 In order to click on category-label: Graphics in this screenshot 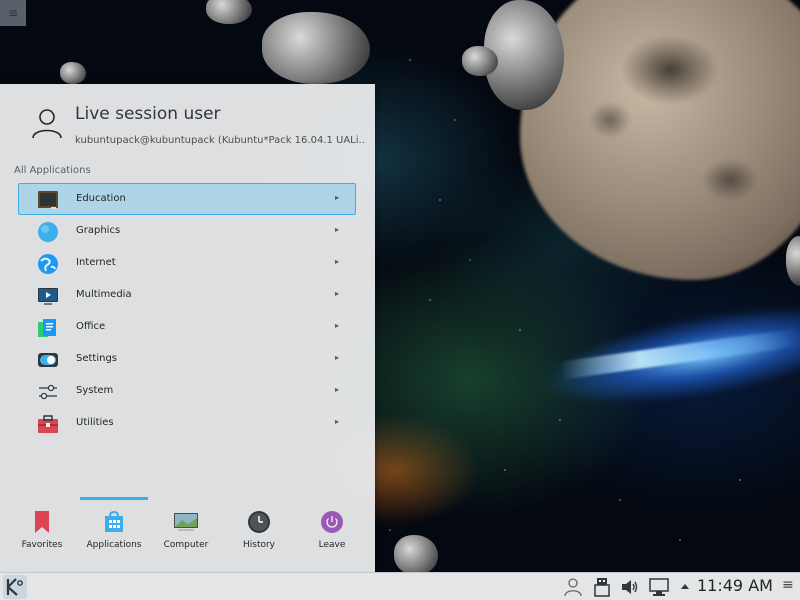, I will do `click(98, 230)`.